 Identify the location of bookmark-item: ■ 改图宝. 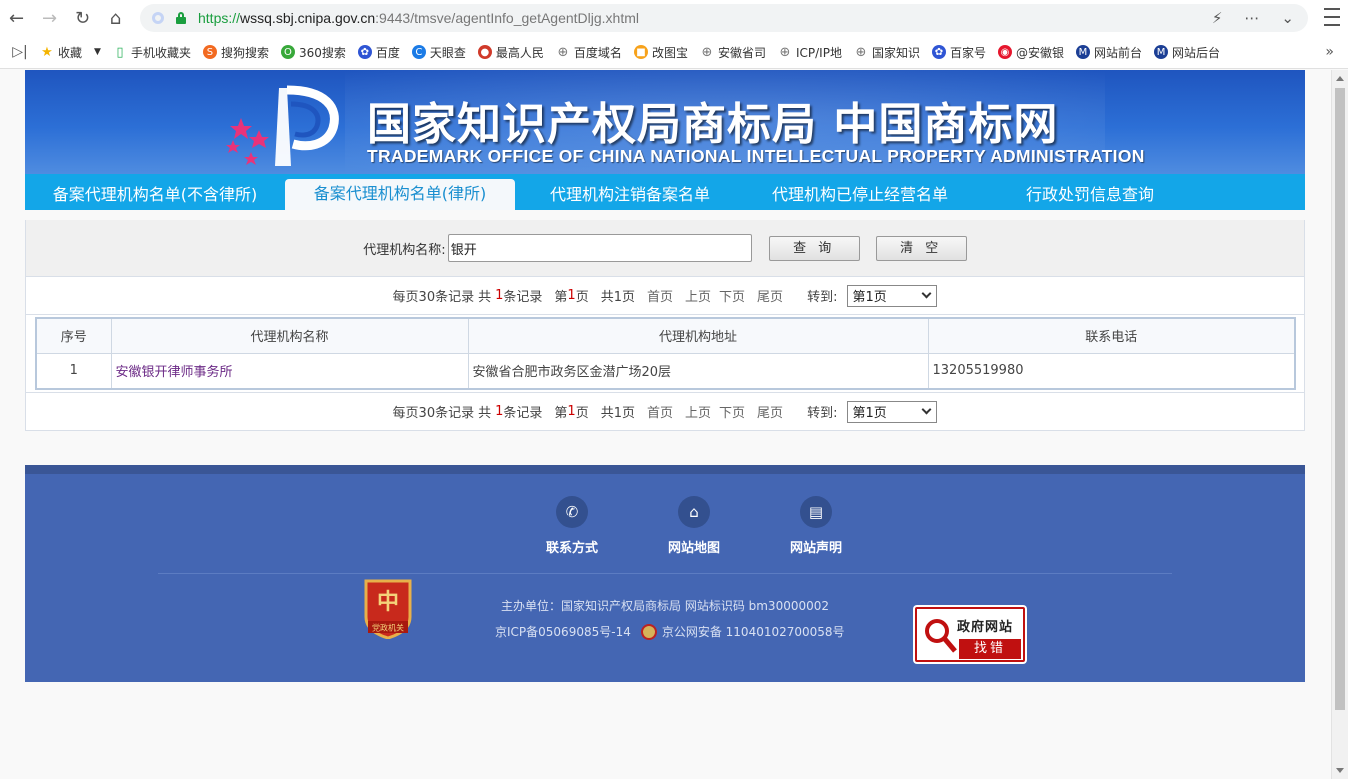
(660, 52).